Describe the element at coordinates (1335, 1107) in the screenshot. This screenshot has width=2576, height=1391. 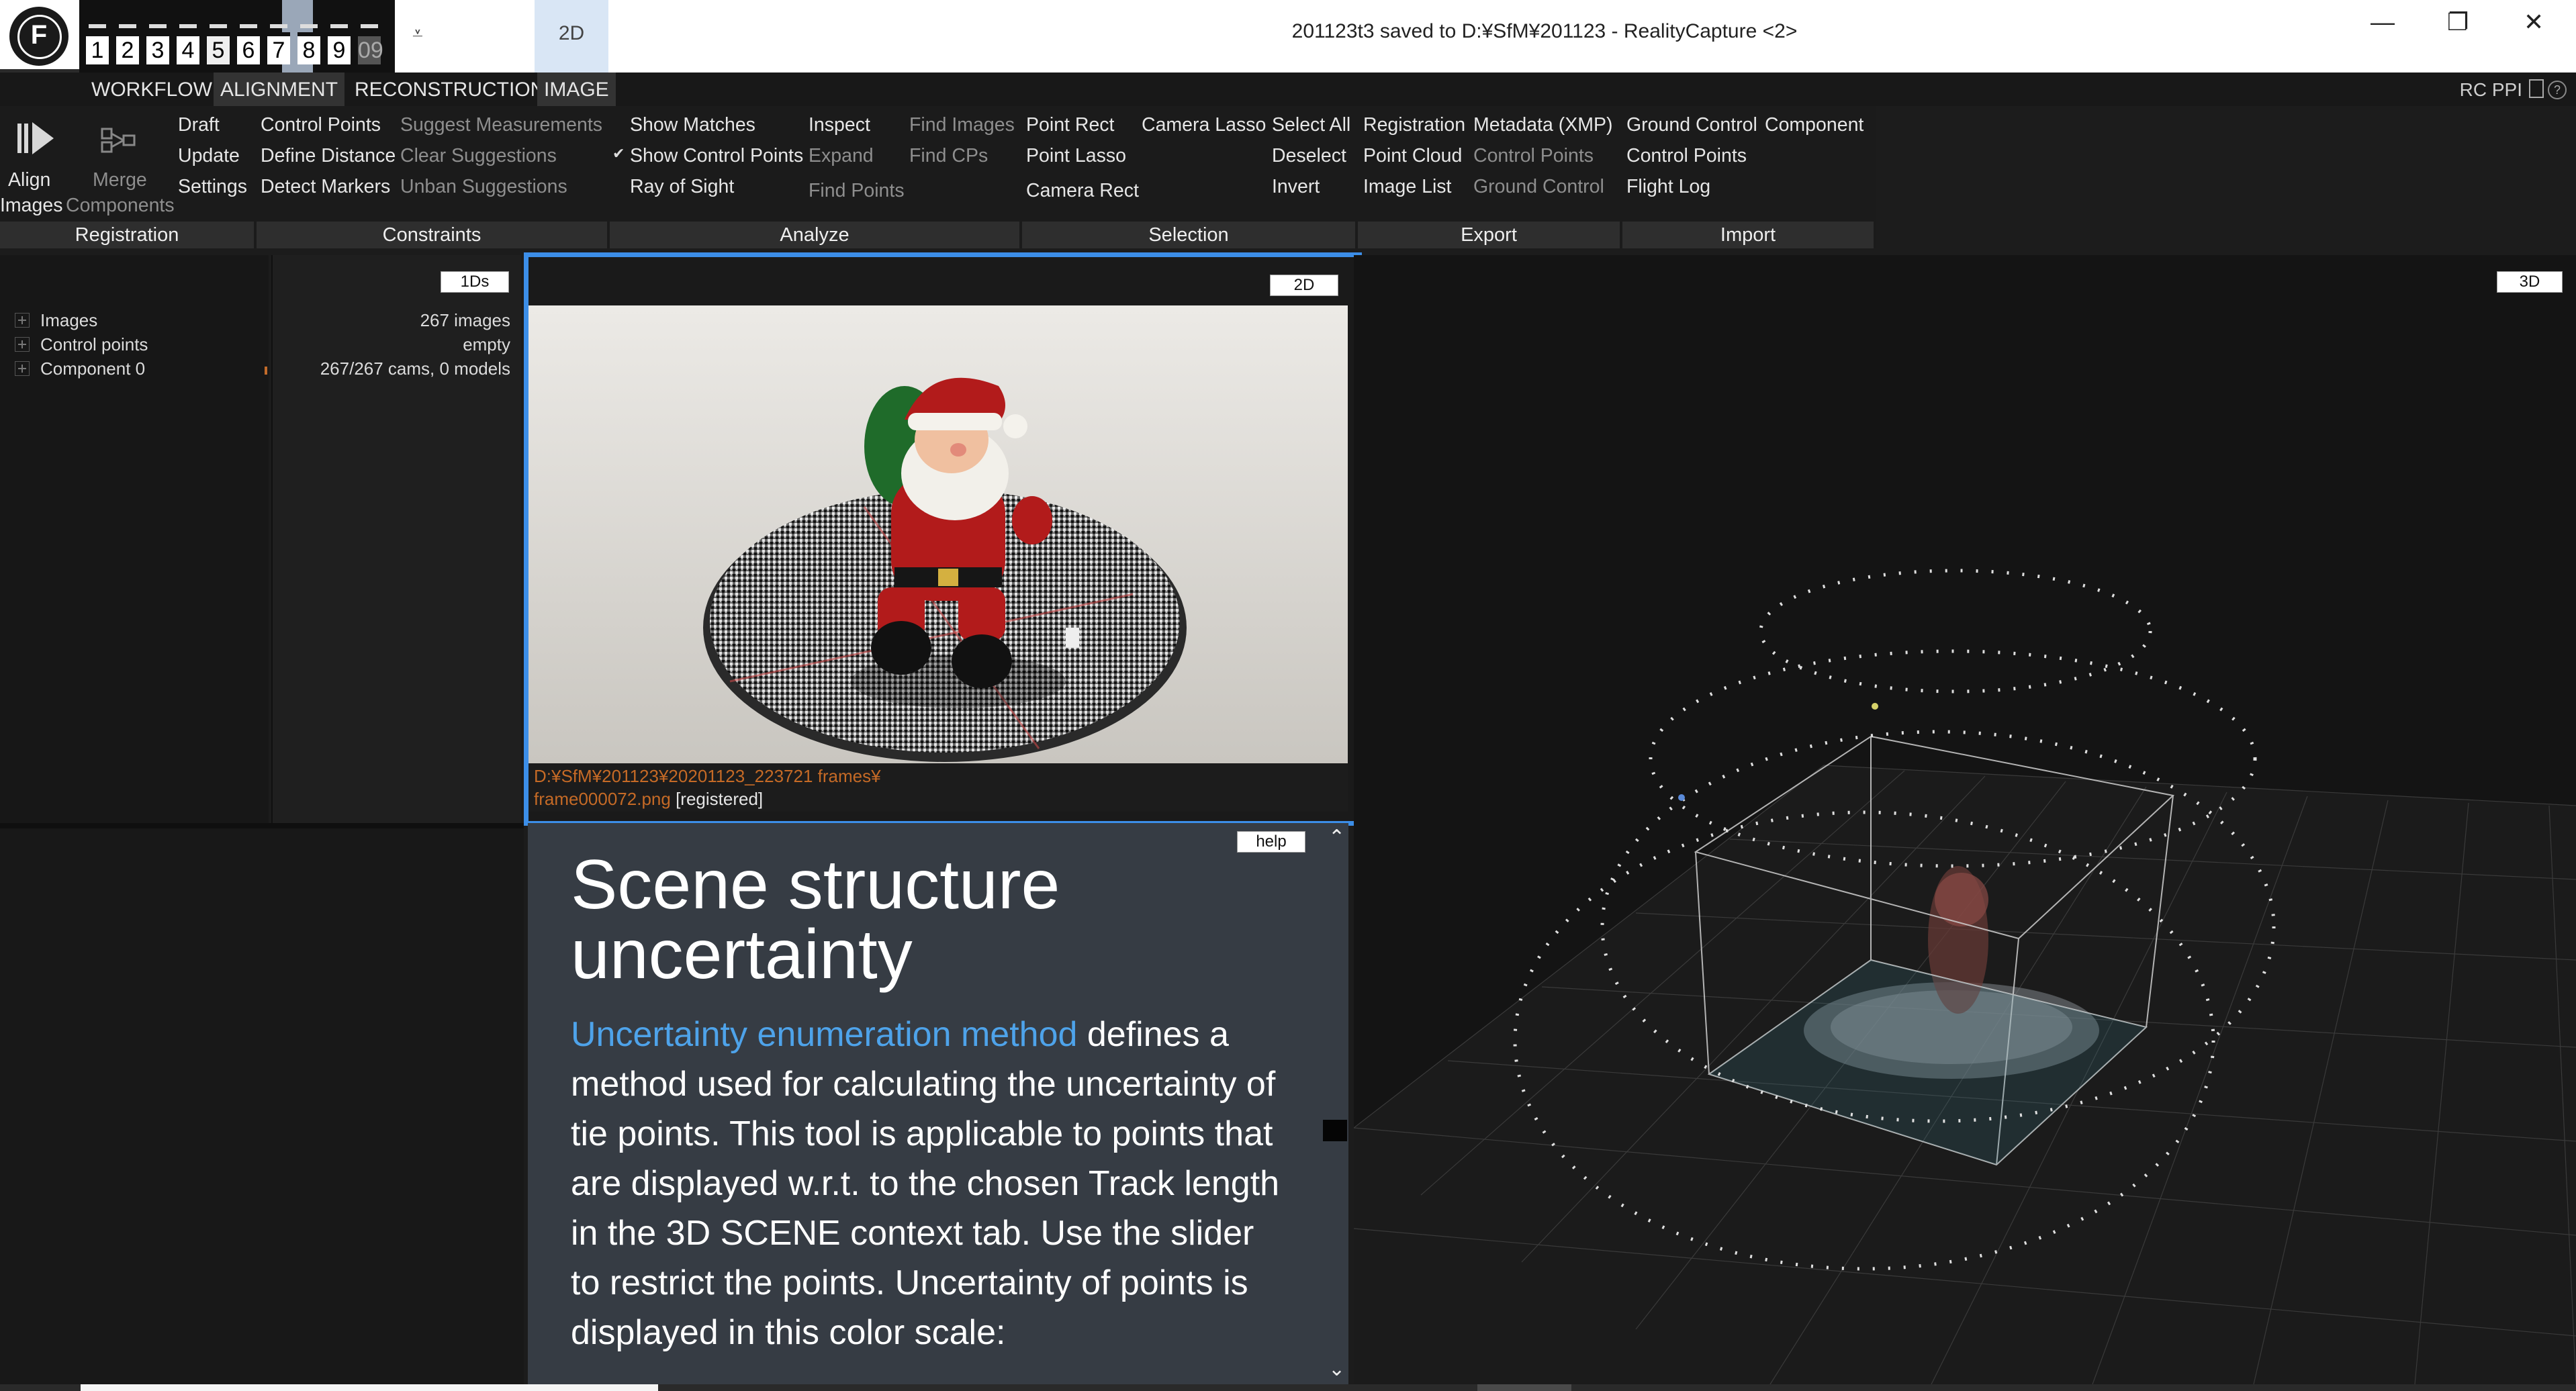
I see `help-scrollbar: ⌃ ⌄` at that location.